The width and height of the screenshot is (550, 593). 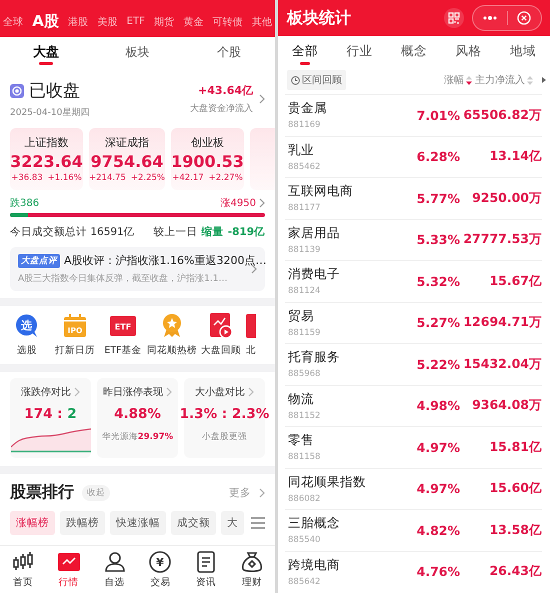 What do you see at coordinates (82, 523) in the screenshot?
I see `ranking-tab: 跌幅榜` at bounding box center [82, 523].